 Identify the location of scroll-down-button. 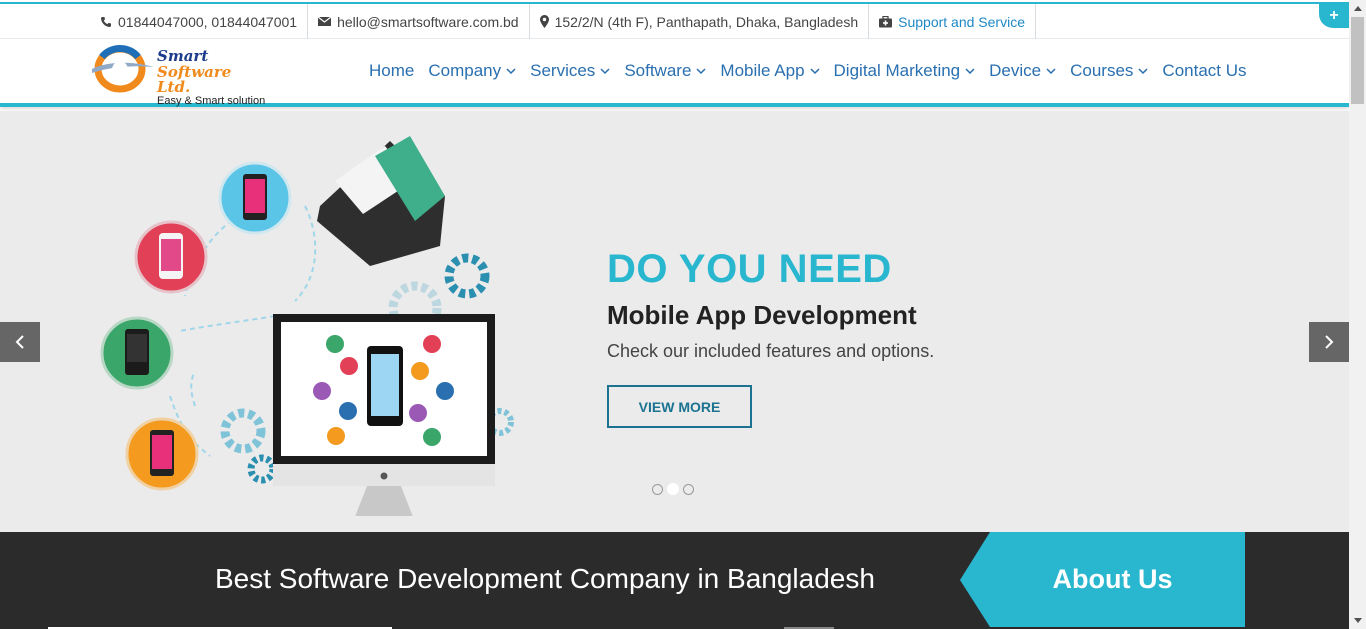
(1357, 620).